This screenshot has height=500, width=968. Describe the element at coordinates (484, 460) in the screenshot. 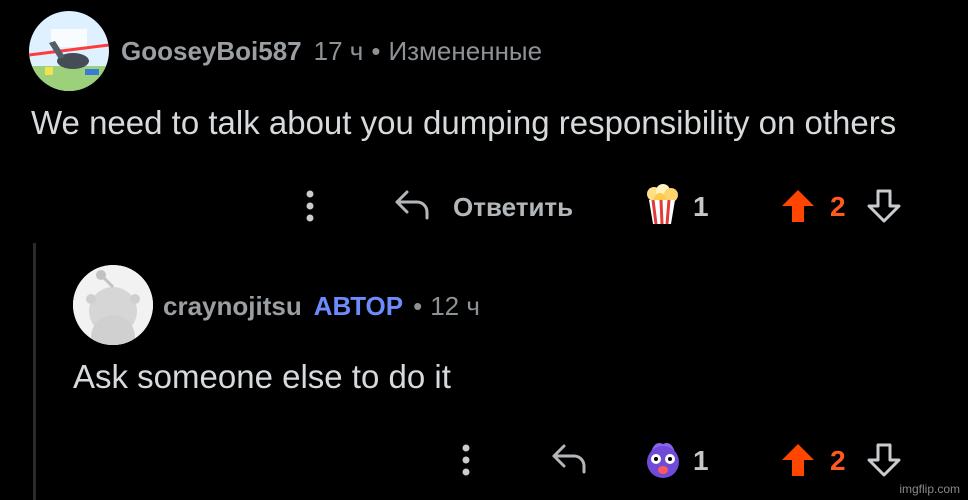

I see `comment-actions: 1 2` at that location.